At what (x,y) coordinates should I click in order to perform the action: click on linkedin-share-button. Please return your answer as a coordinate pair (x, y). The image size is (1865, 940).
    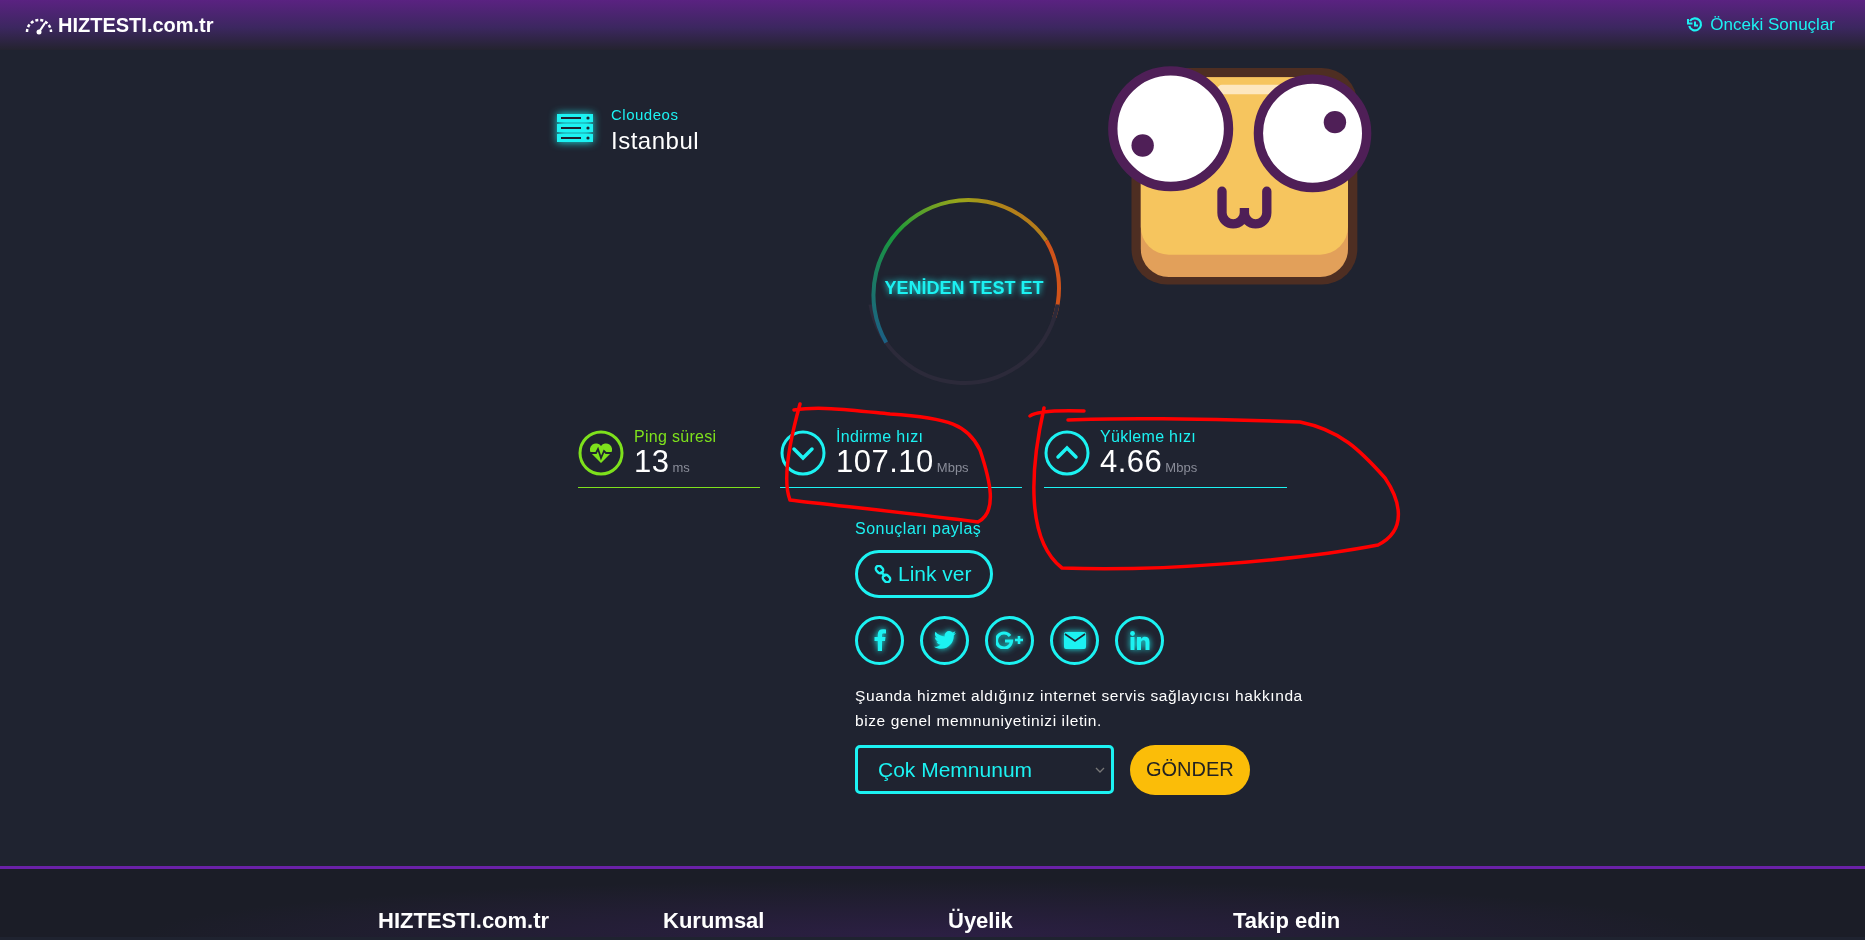
    Looking at the image, I should click on (1139, 640).